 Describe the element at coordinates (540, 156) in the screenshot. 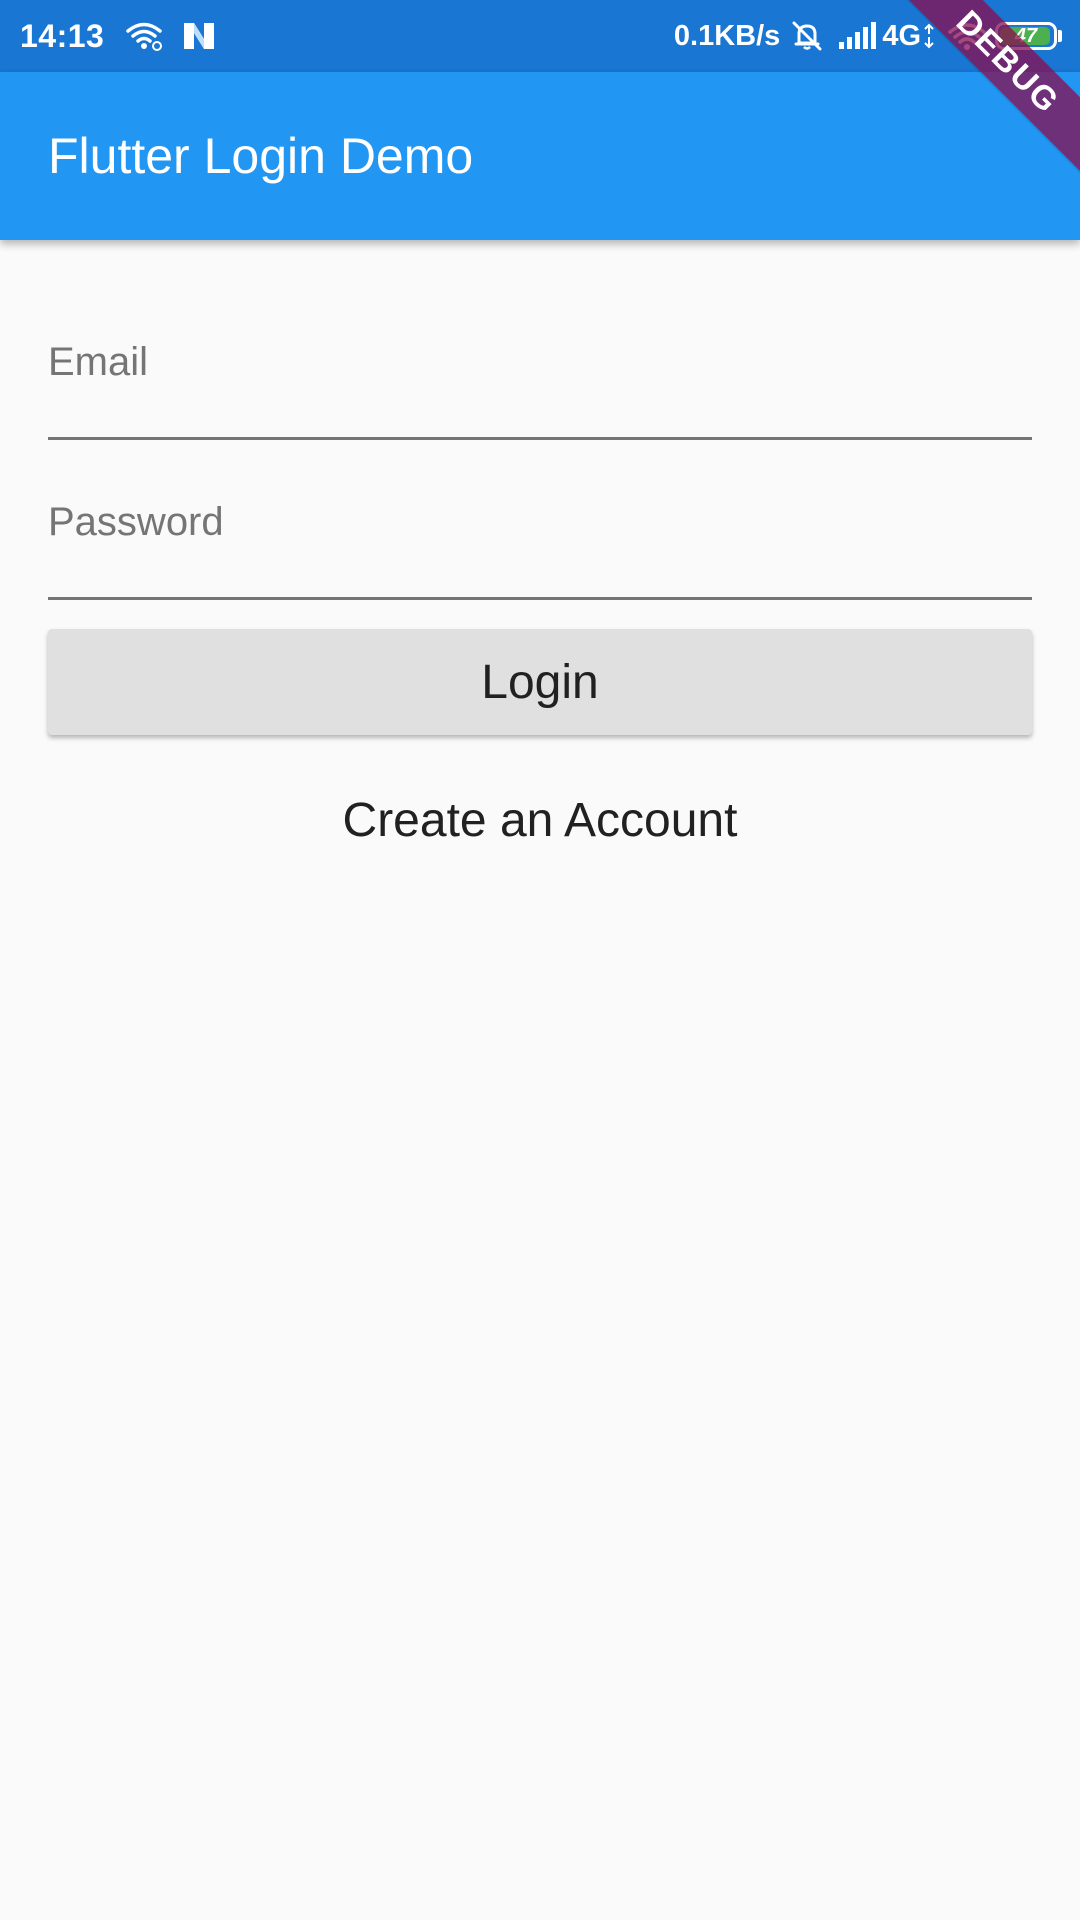

I see `app-bar: Flutter Login Demo` at that location.